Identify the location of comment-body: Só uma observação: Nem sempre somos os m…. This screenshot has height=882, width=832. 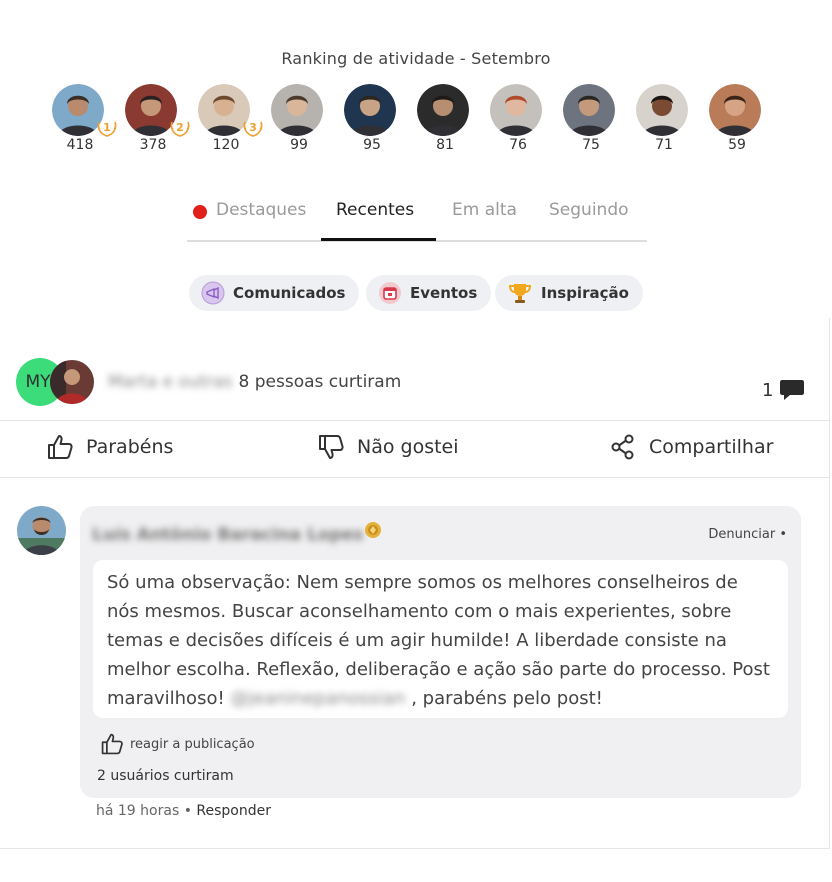
(440, 639).